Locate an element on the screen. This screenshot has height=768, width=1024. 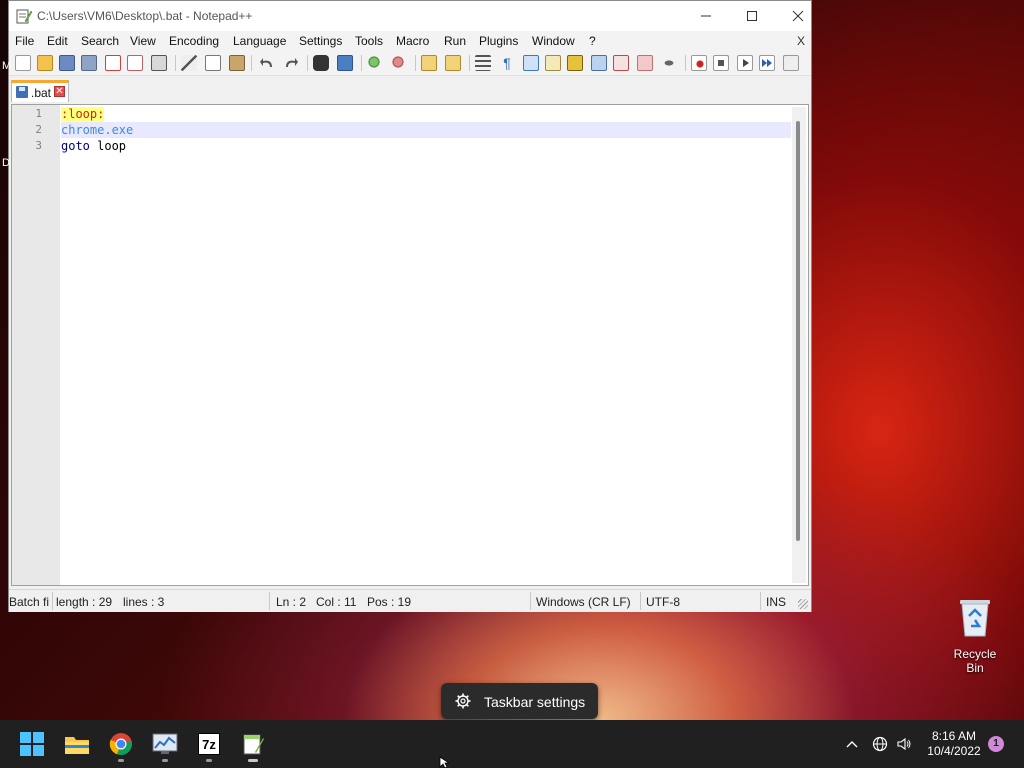
close-document-button: X is located at coordinates (801, 41).